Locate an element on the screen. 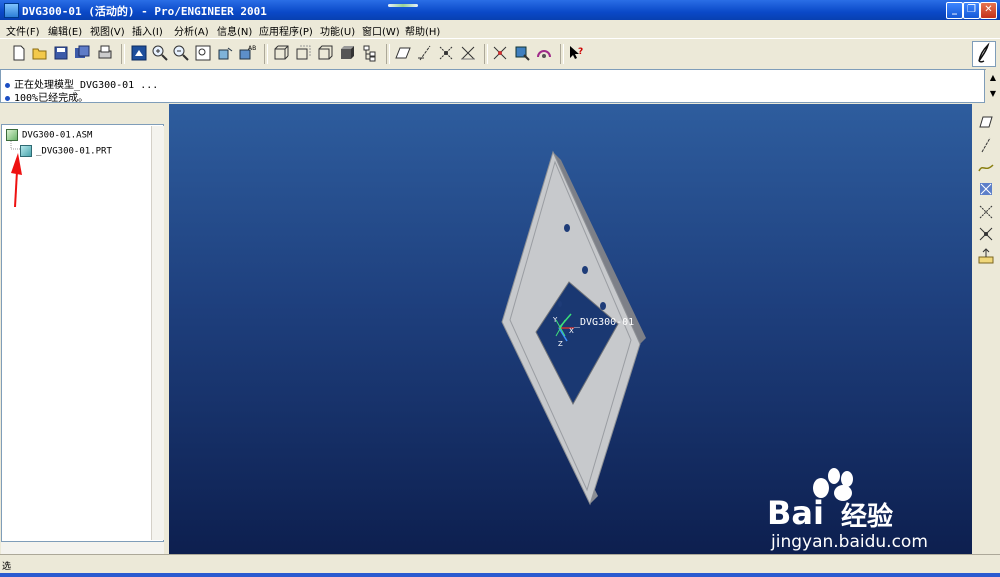 Image resolution: width=1000 pixels, height=577 pixels. message-scrollbar: ▲ ▼ is located at coordinates (993, 86).